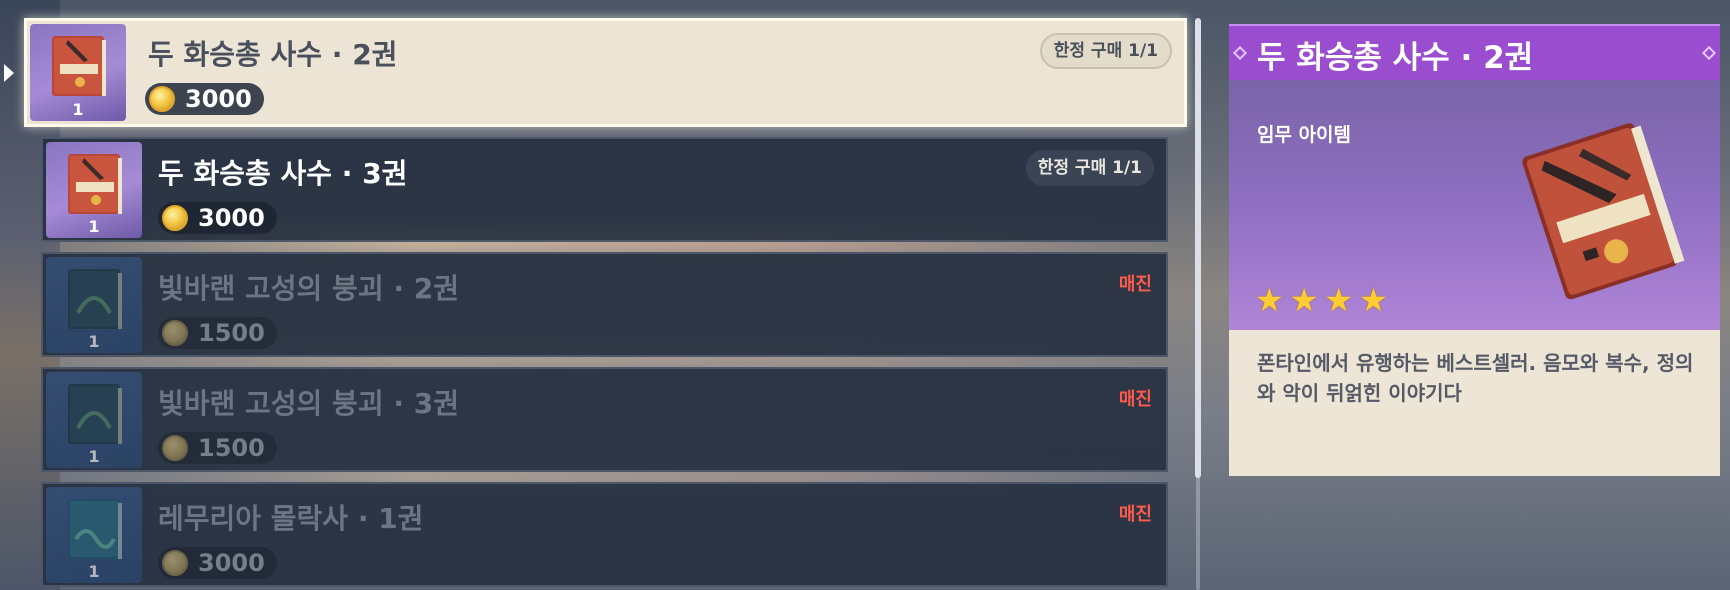 The width and height of the screenshot is (1730, 590). I want to click on detail-art: 임무 아이템 ★ ★ ★ ★, so click(1474, 205).